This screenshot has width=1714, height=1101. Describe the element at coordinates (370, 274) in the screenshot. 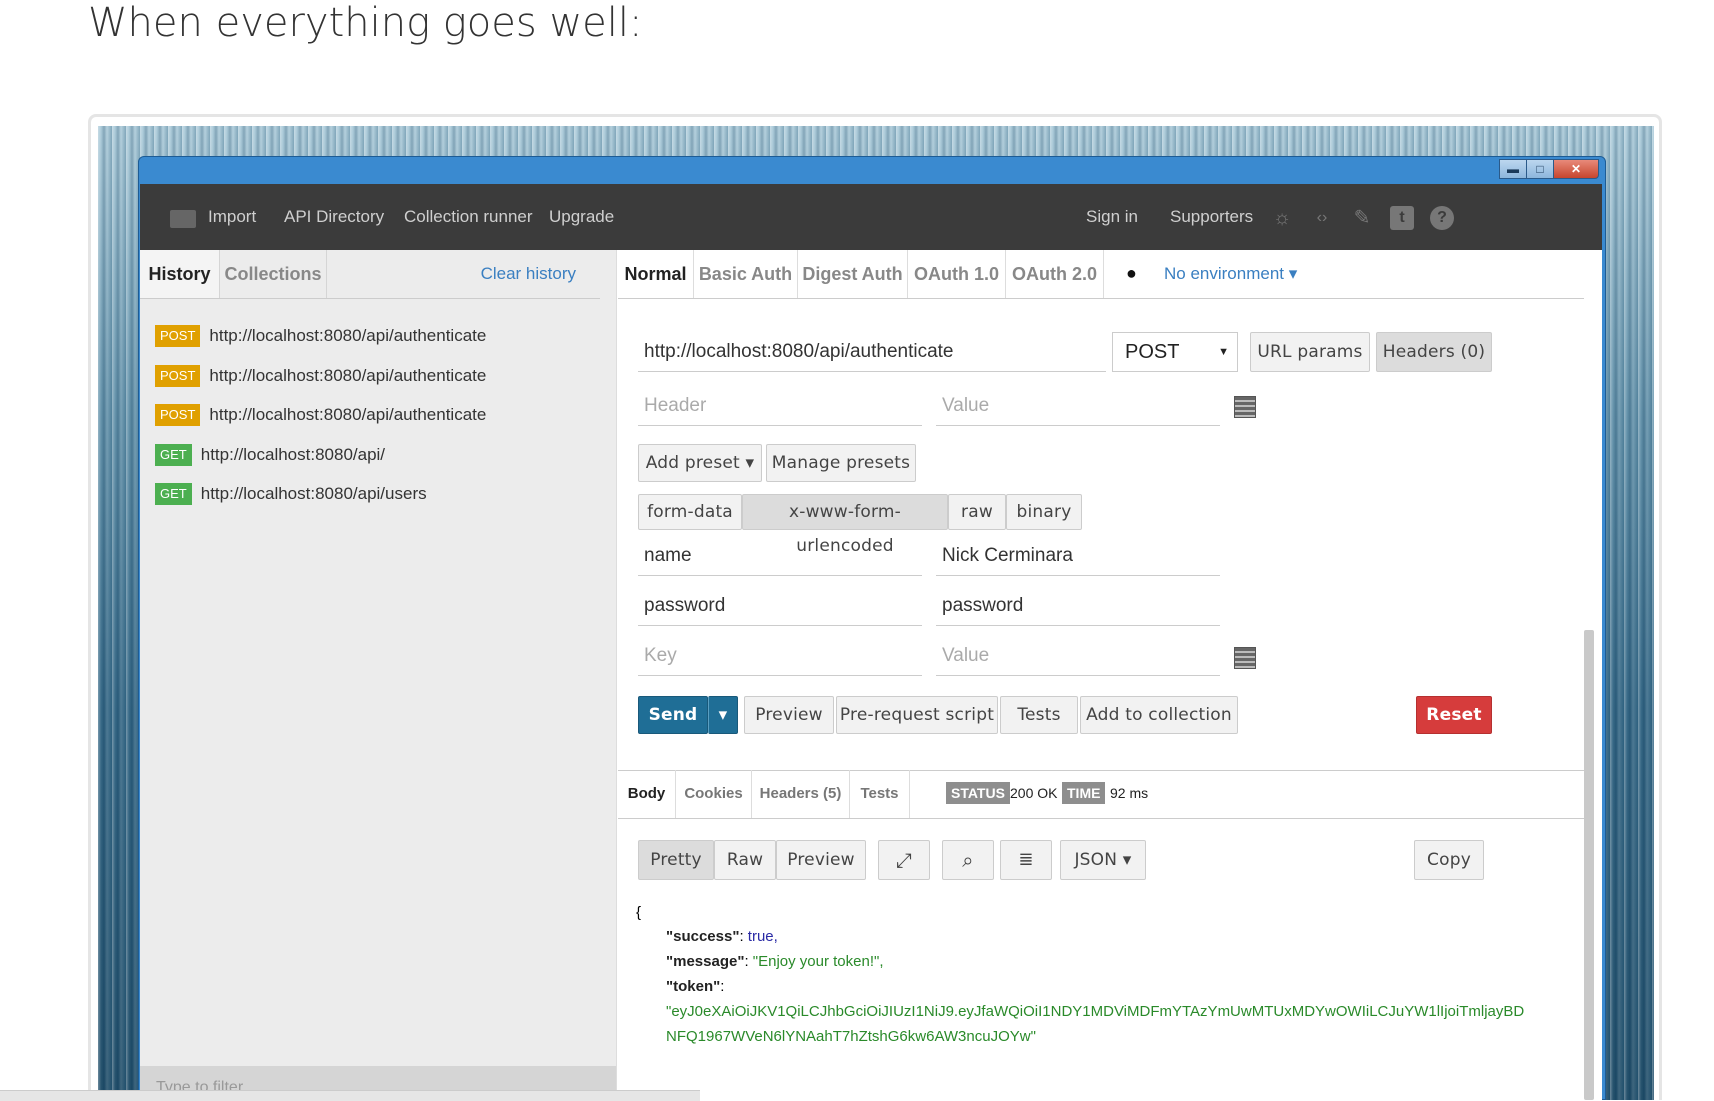

I see `sidebar-tabs: History Collections Clear history` at that location.